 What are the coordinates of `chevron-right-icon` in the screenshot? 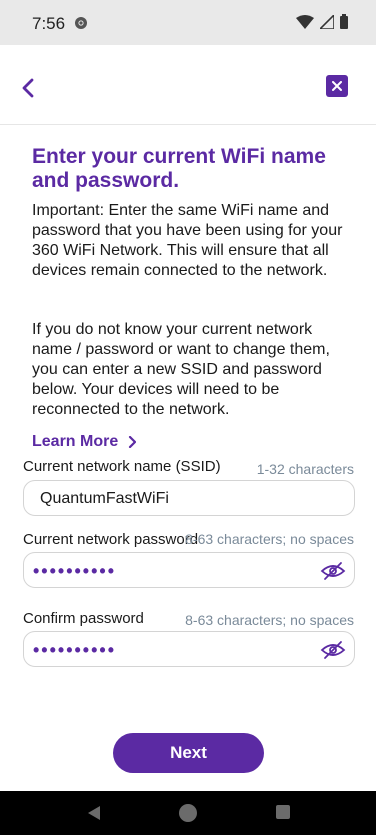 It's located at (133, 442).